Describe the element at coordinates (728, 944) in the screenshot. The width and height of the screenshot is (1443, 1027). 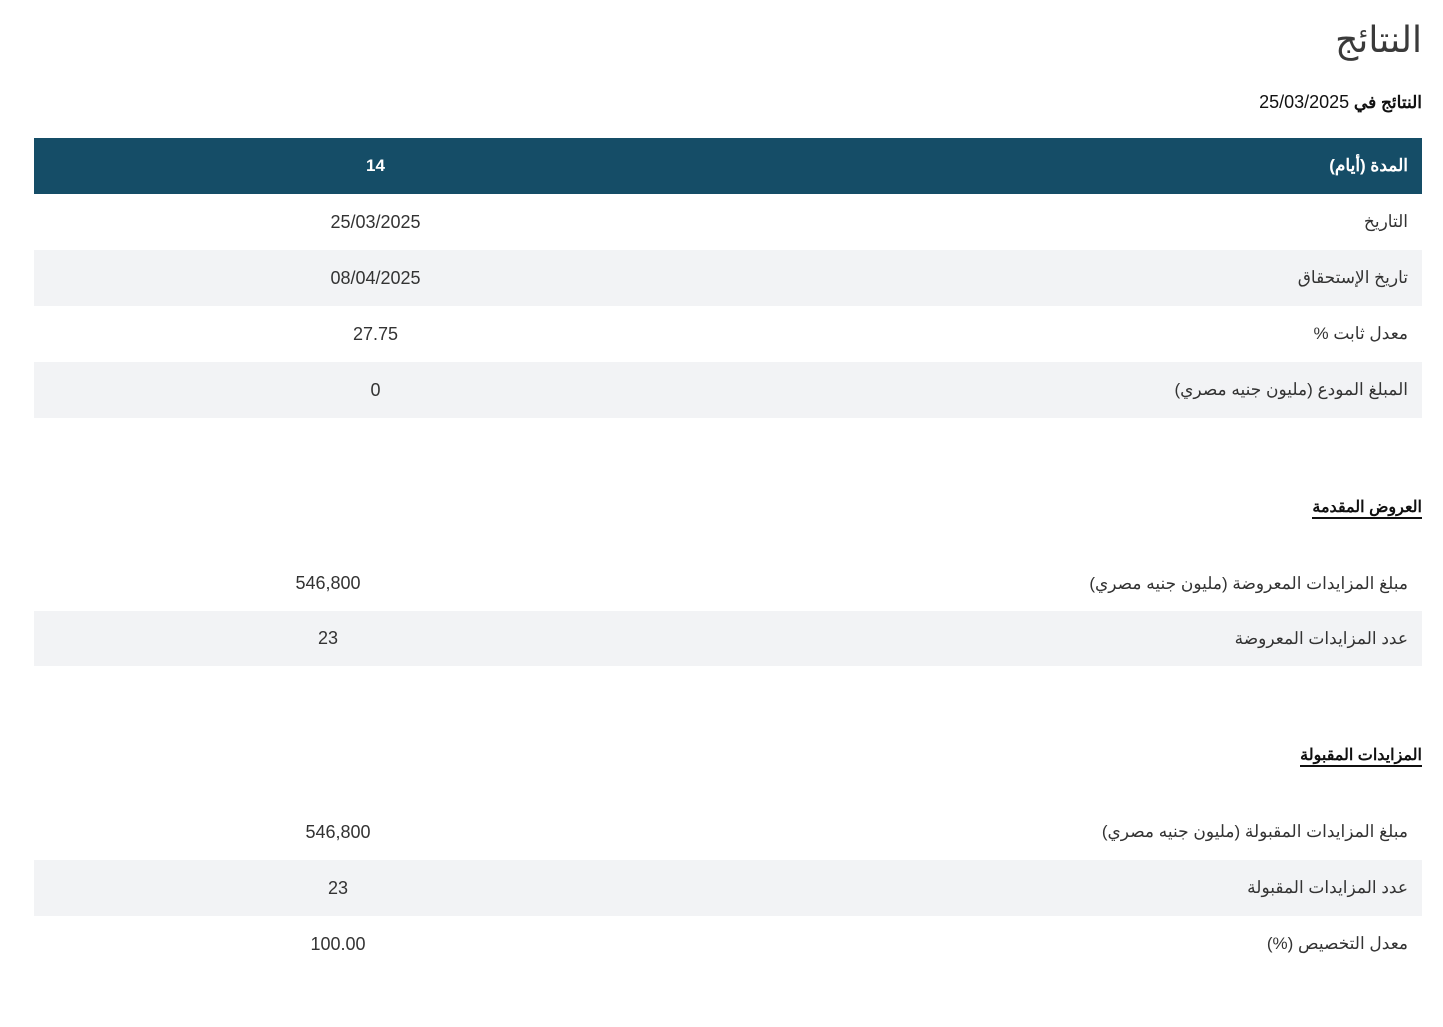
I see `table-row: معدل التخصيص (%) 100.00` at that location.